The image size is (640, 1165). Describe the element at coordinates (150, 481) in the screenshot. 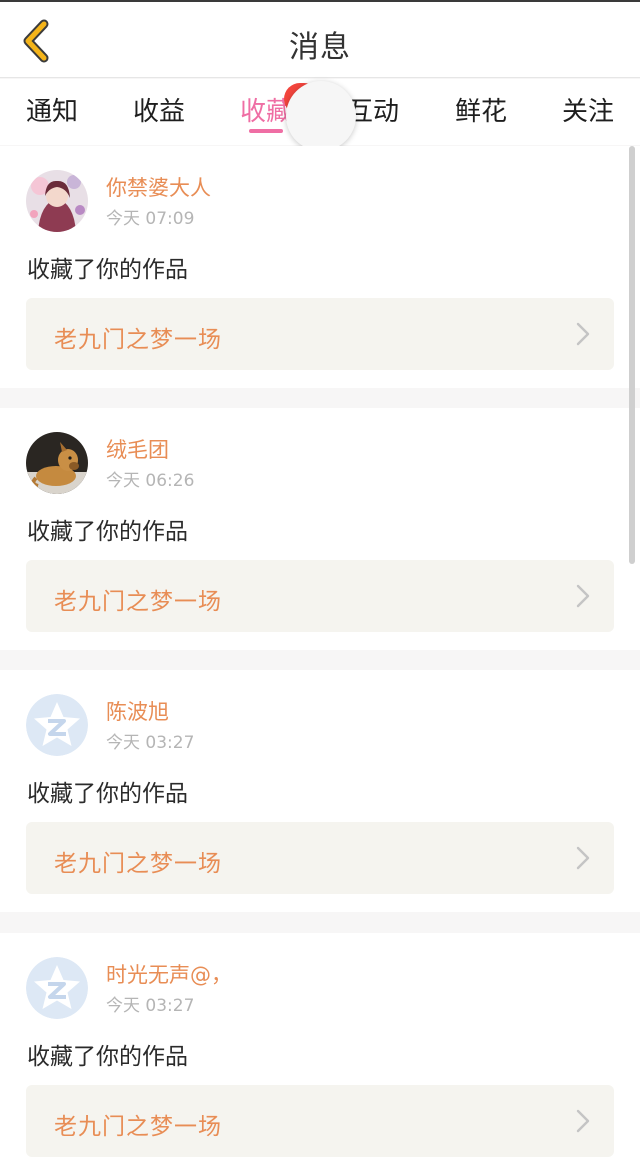

I see `timestamp: 今天 06:26` at that location.